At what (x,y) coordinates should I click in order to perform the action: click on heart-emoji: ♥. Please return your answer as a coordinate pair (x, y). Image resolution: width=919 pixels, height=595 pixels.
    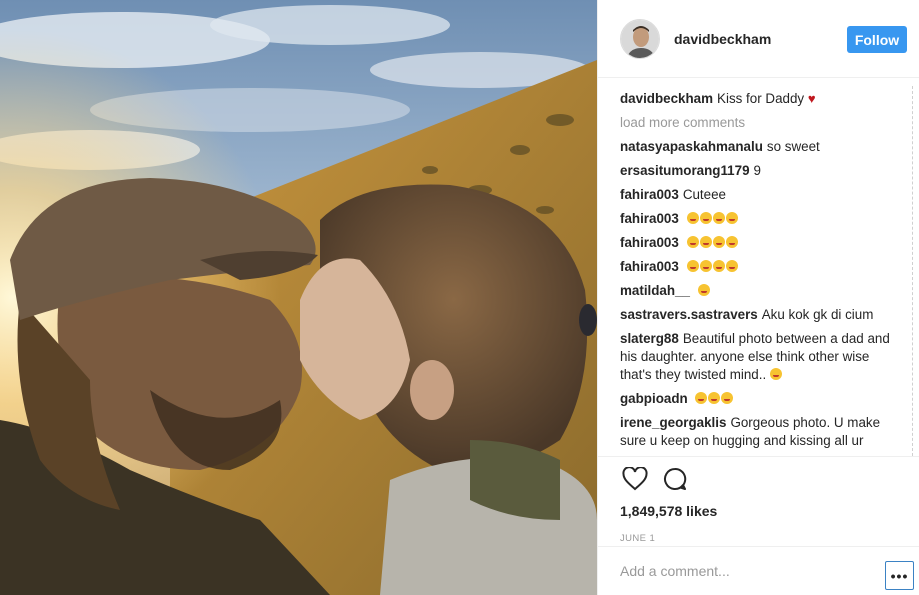
    Looking at the image, I should click on (811, 98).